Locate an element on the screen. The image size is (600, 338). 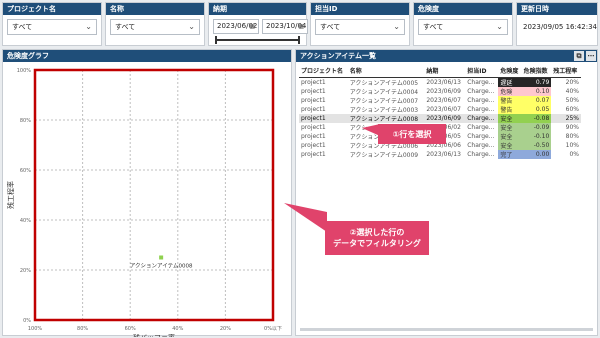
updated-value: 2023/09/05 16:42:34 is located at coordinates (560, 27).